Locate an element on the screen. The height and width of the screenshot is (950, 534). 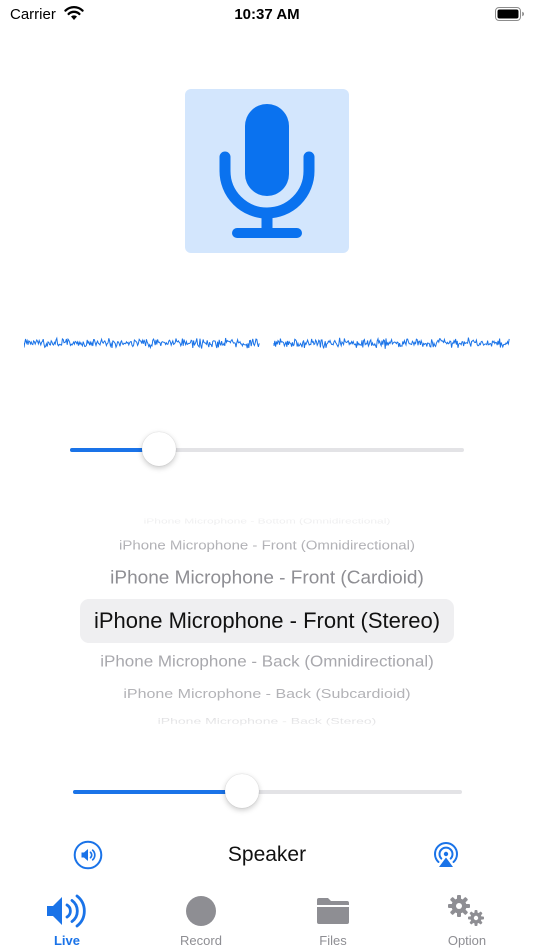
tab-live: Live is located at coordinates (67, 917).